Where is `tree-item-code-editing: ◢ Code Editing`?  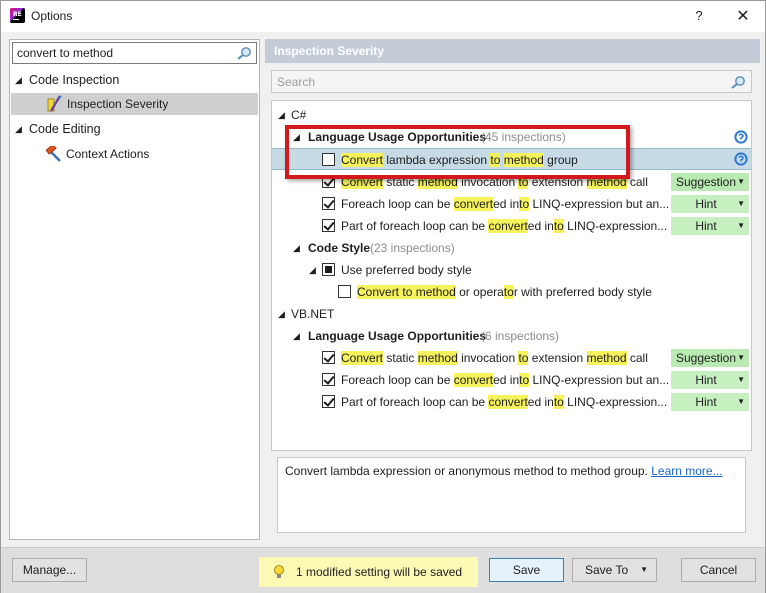 tree-item-code-editing: ◢ Code Editing is located at coordinates (134, 129).